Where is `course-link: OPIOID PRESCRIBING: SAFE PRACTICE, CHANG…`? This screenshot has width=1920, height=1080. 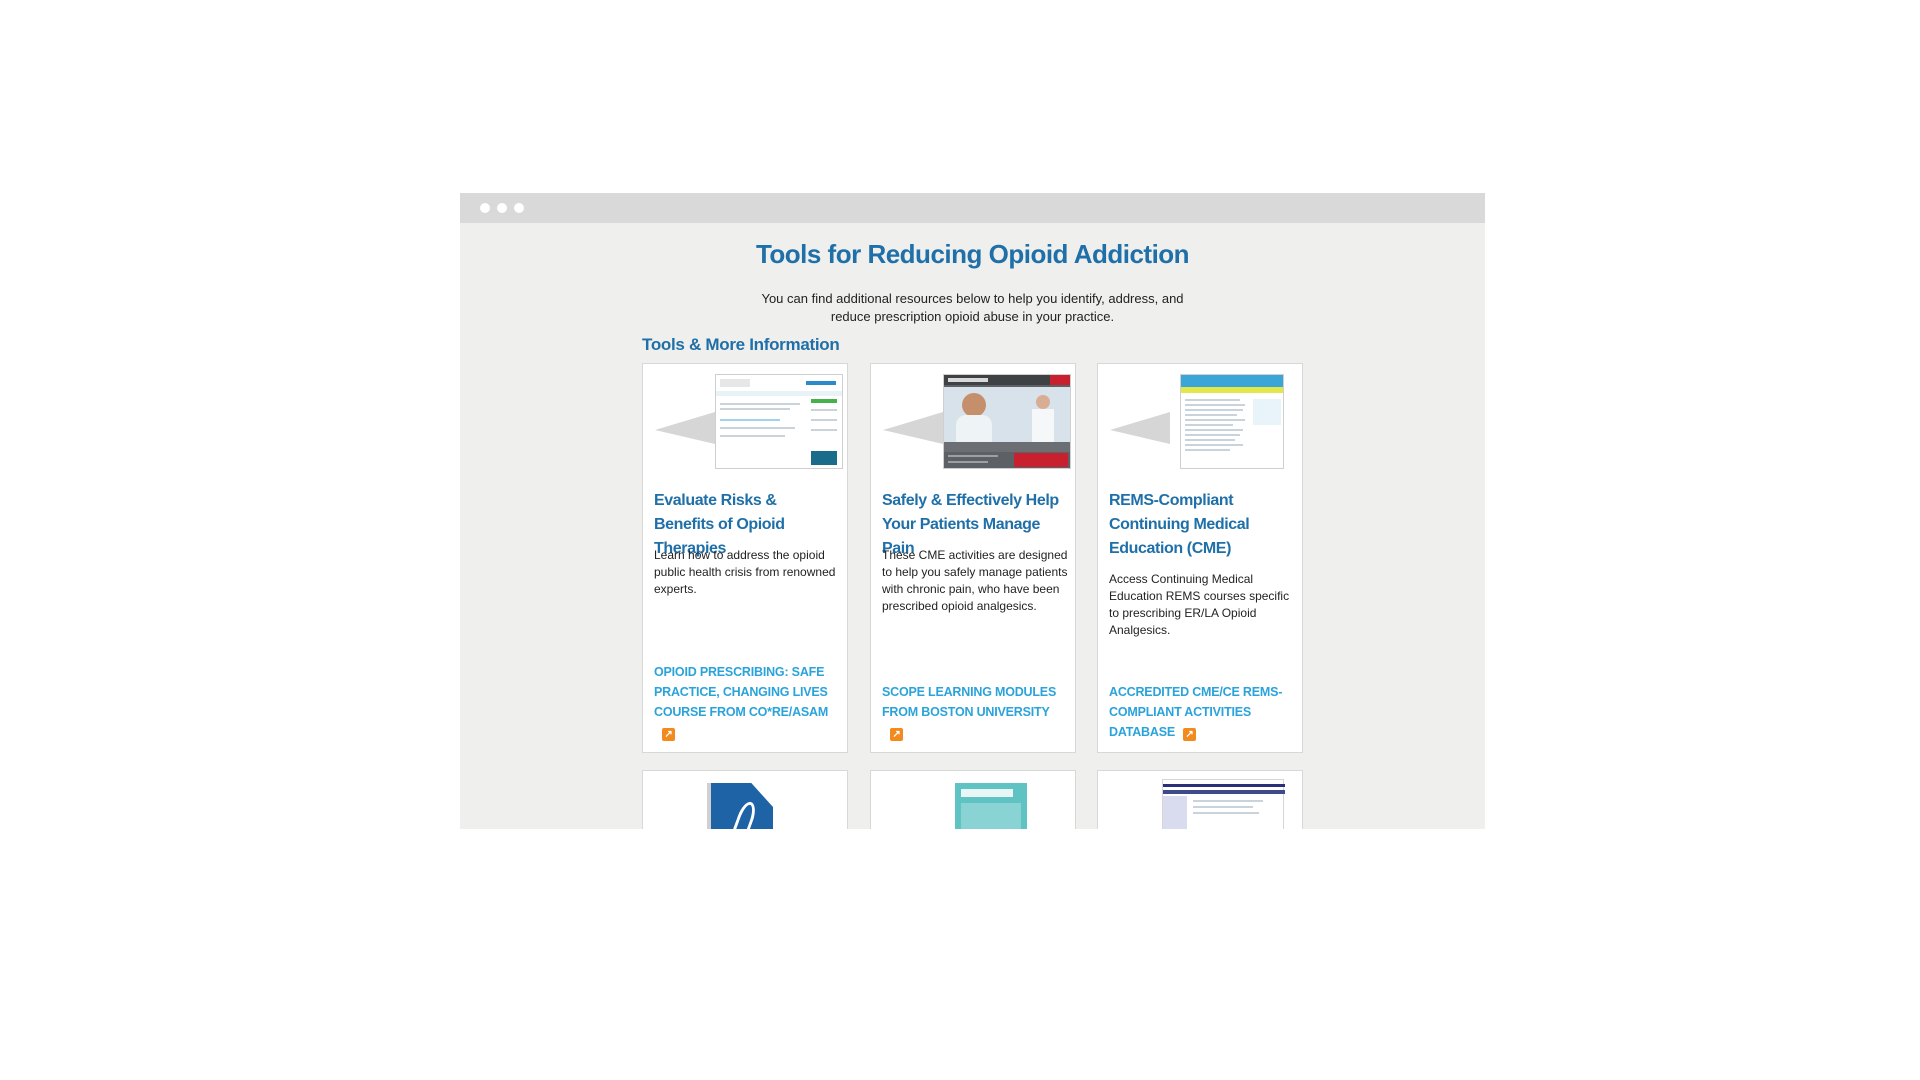 course-link: OPIOID PRESCRIBING: SAFE PRACTICE, CHANG… is located at coordinates (744, 702).